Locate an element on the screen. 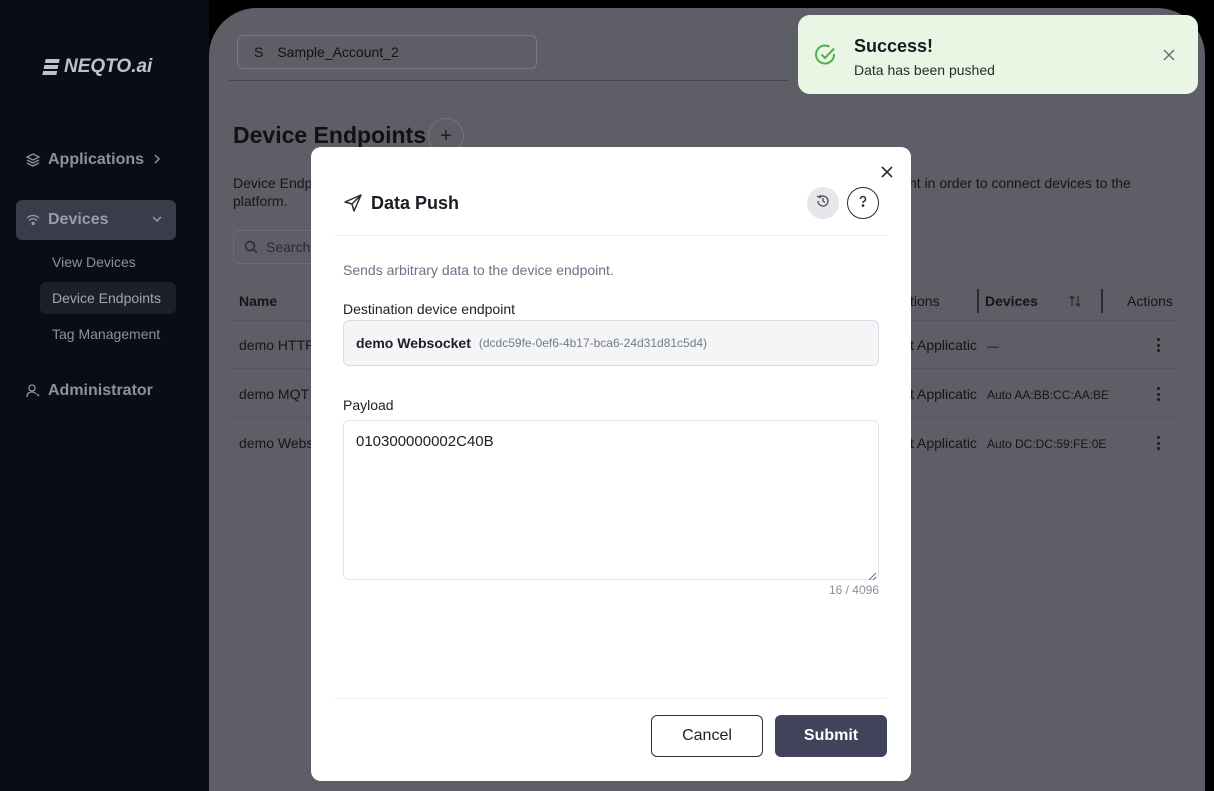 The image size is (1214, 791). column-header-applications: tions is located at coordinates (925, 301).